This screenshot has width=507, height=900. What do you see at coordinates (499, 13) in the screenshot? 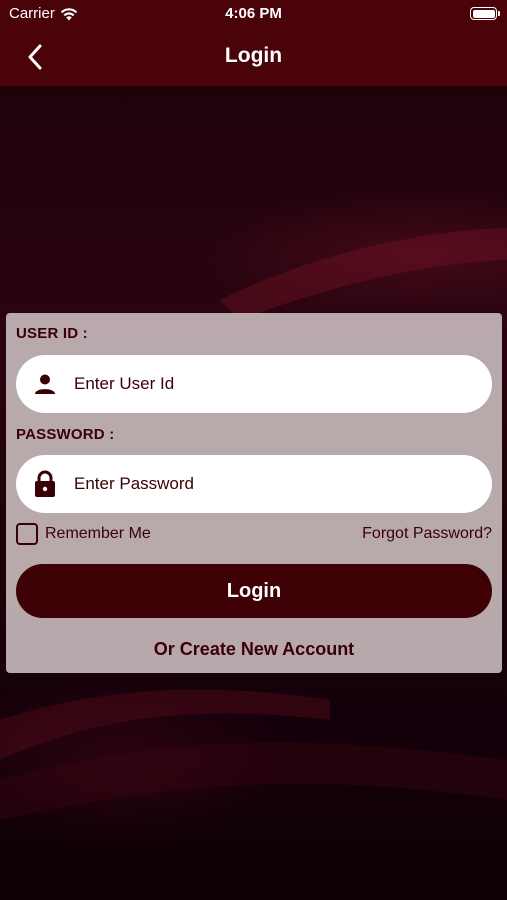
I see `battery-tip` at bounding box center [499, 13].